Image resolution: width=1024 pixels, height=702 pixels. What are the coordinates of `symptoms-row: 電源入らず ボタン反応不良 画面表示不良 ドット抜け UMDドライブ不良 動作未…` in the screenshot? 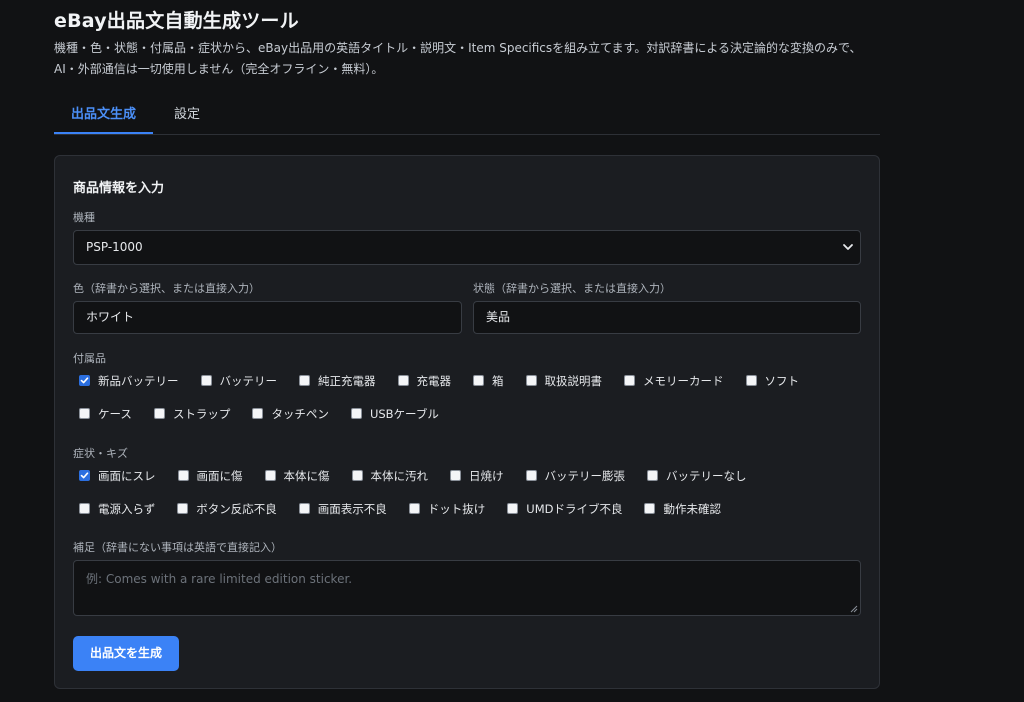 It's located at (474, 508).